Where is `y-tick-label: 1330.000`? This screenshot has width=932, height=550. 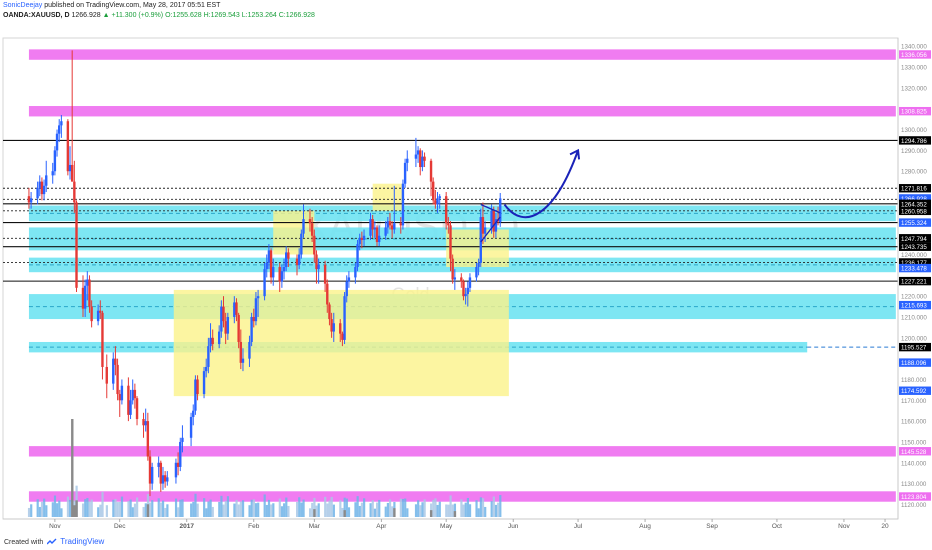
y-tick-label: 1330.000 is located at coordinates (914, 68).